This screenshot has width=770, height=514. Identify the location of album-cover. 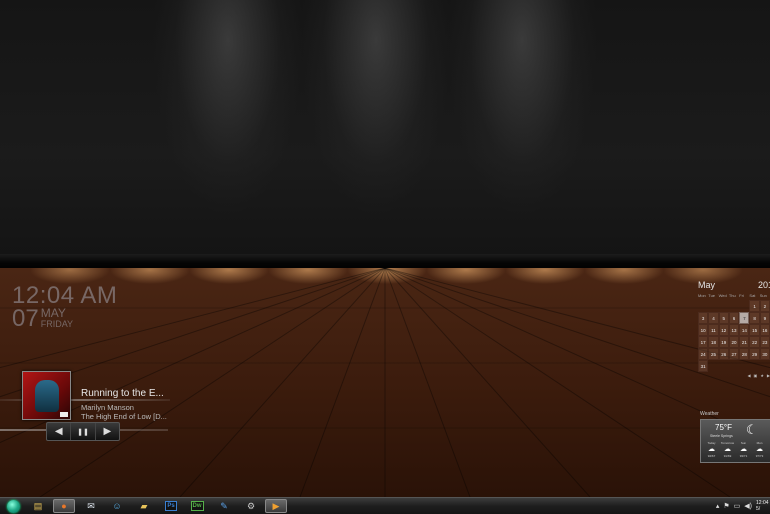
(46, 395).